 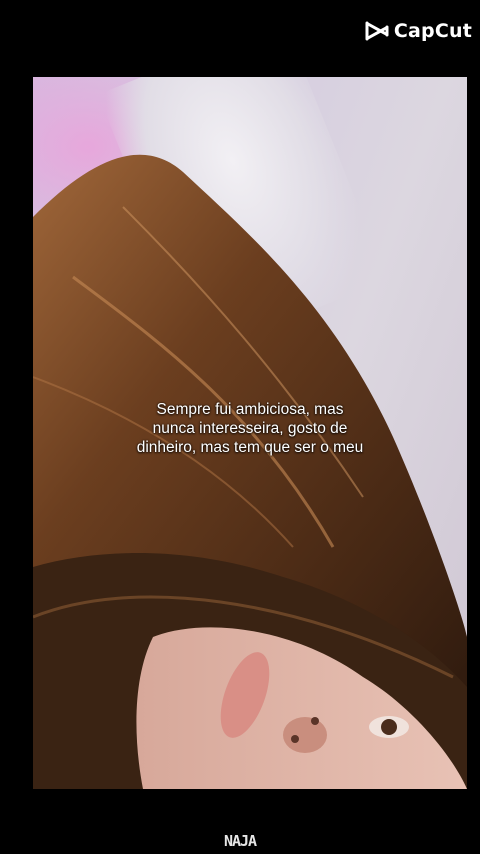 I want to click on capcut-logo: CapCut, so click(x=418, y=31).